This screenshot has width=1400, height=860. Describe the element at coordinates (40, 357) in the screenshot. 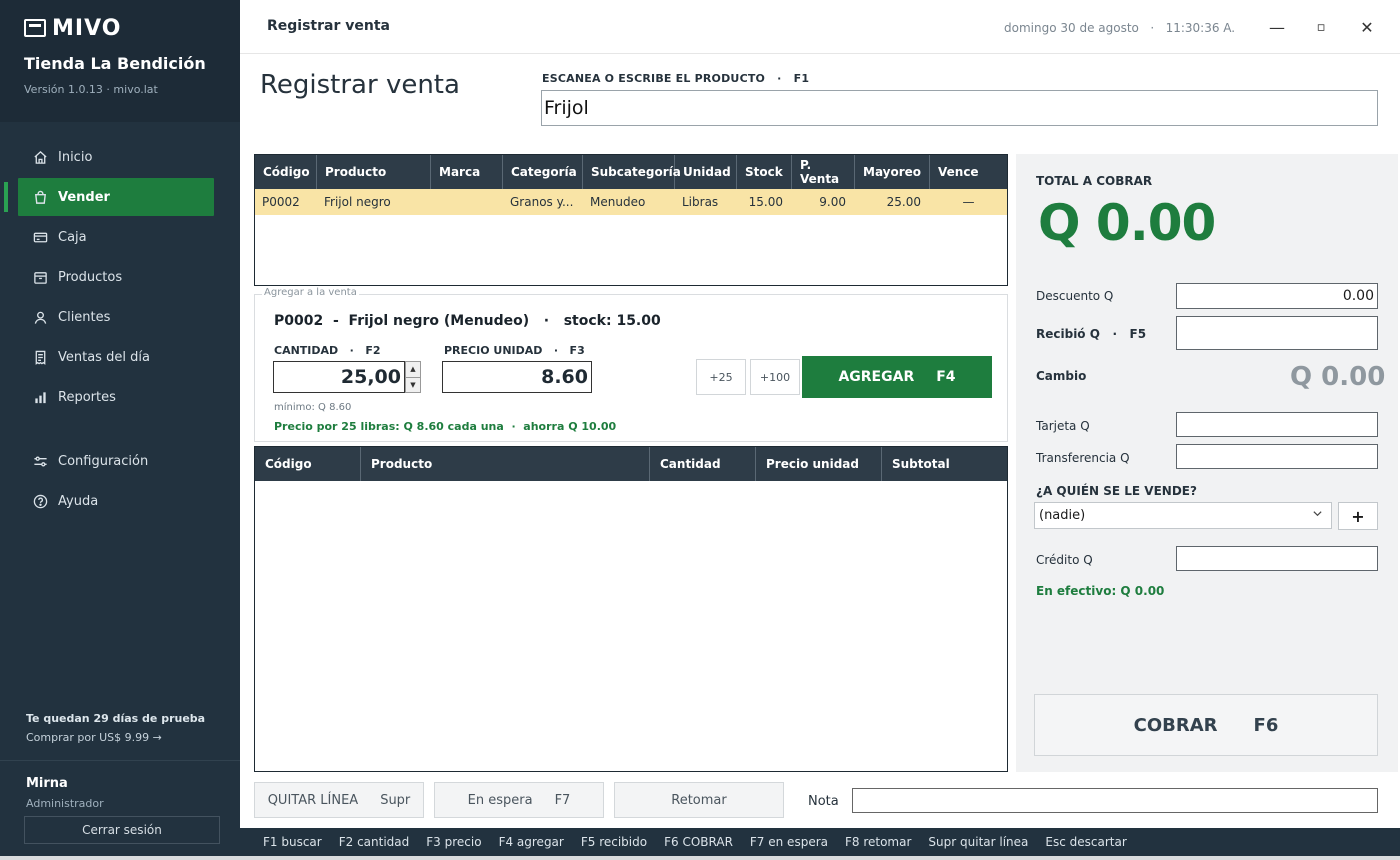

I see `receipt-icon` at that location.